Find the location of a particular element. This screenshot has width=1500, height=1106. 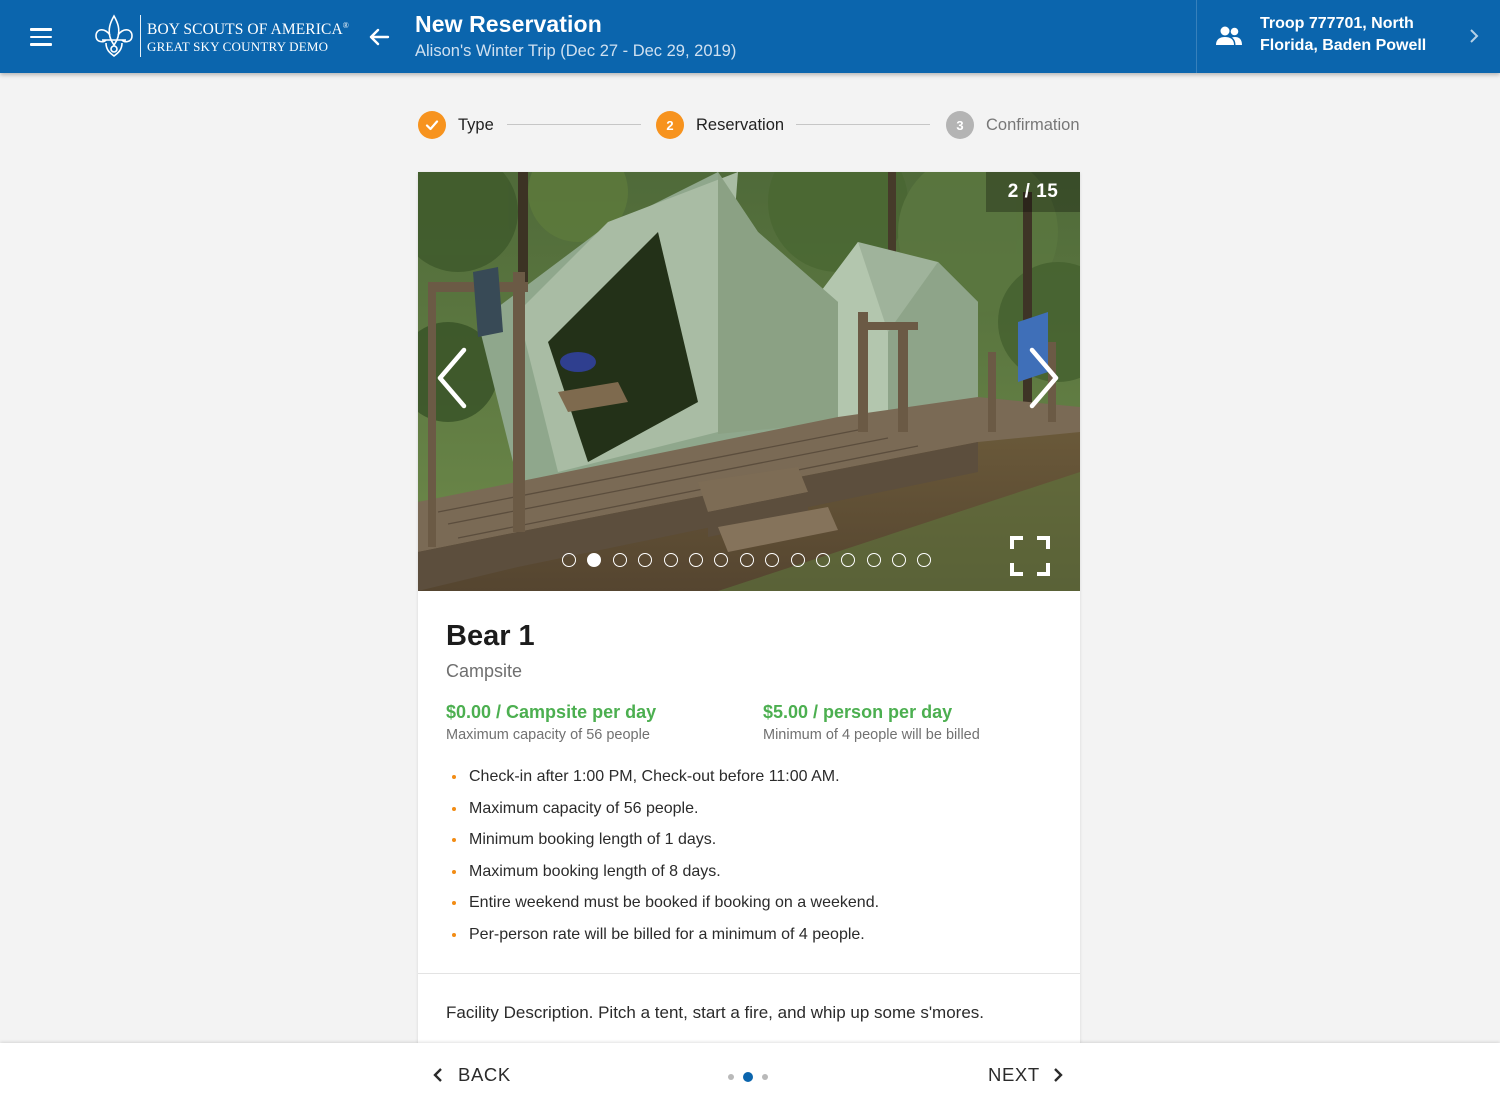

group-icon is located at coordinates (1229, 35).